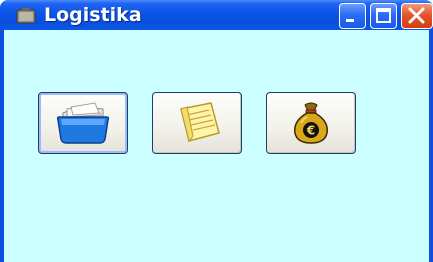  I want to click on title-bar: Logistika, so click(216, 15).